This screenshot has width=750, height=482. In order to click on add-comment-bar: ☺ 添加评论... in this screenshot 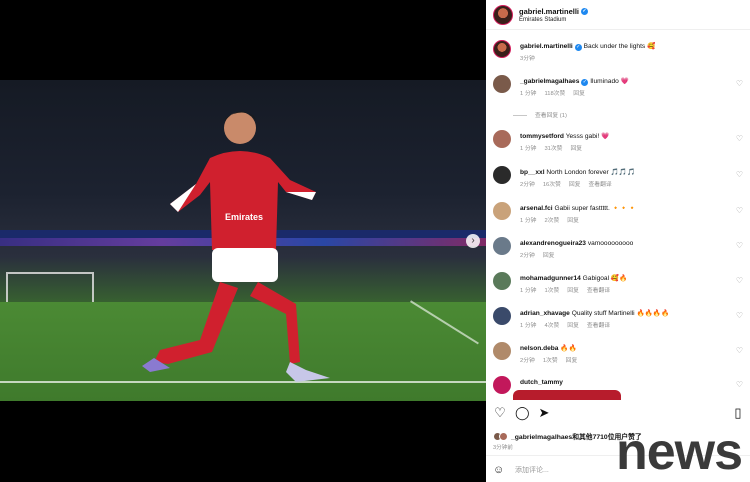, I will do `click(521, 470)`.